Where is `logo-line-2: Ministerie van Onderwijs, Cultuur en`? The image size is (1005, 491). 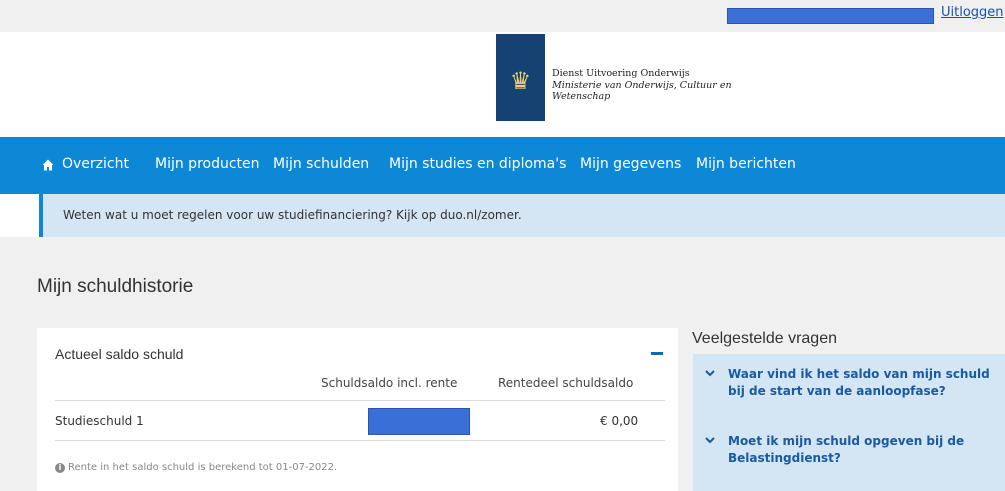 logo-line-2: Ministerie van Onderwijs, Cultuur en is located at coordinates (642, 85).